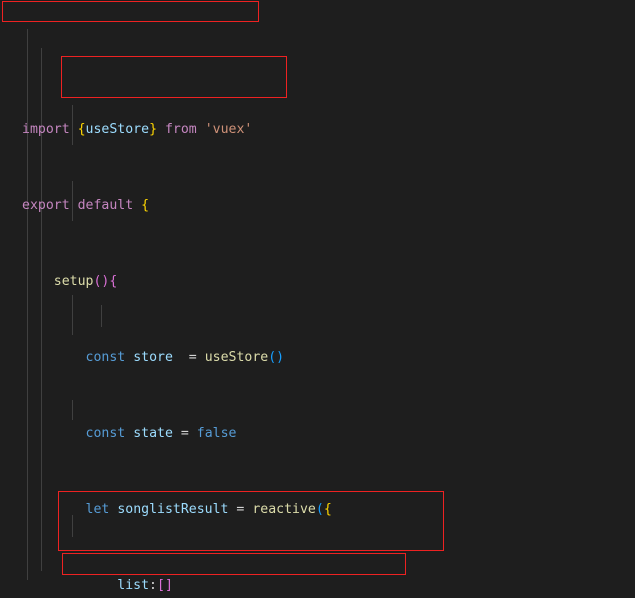 This screenshot has height=598, width=635. What do you see at coordinates (317, 357) in the screenshot?
I see `code-line-const-store: const store = useStore()` at bounding box center [317, 357].